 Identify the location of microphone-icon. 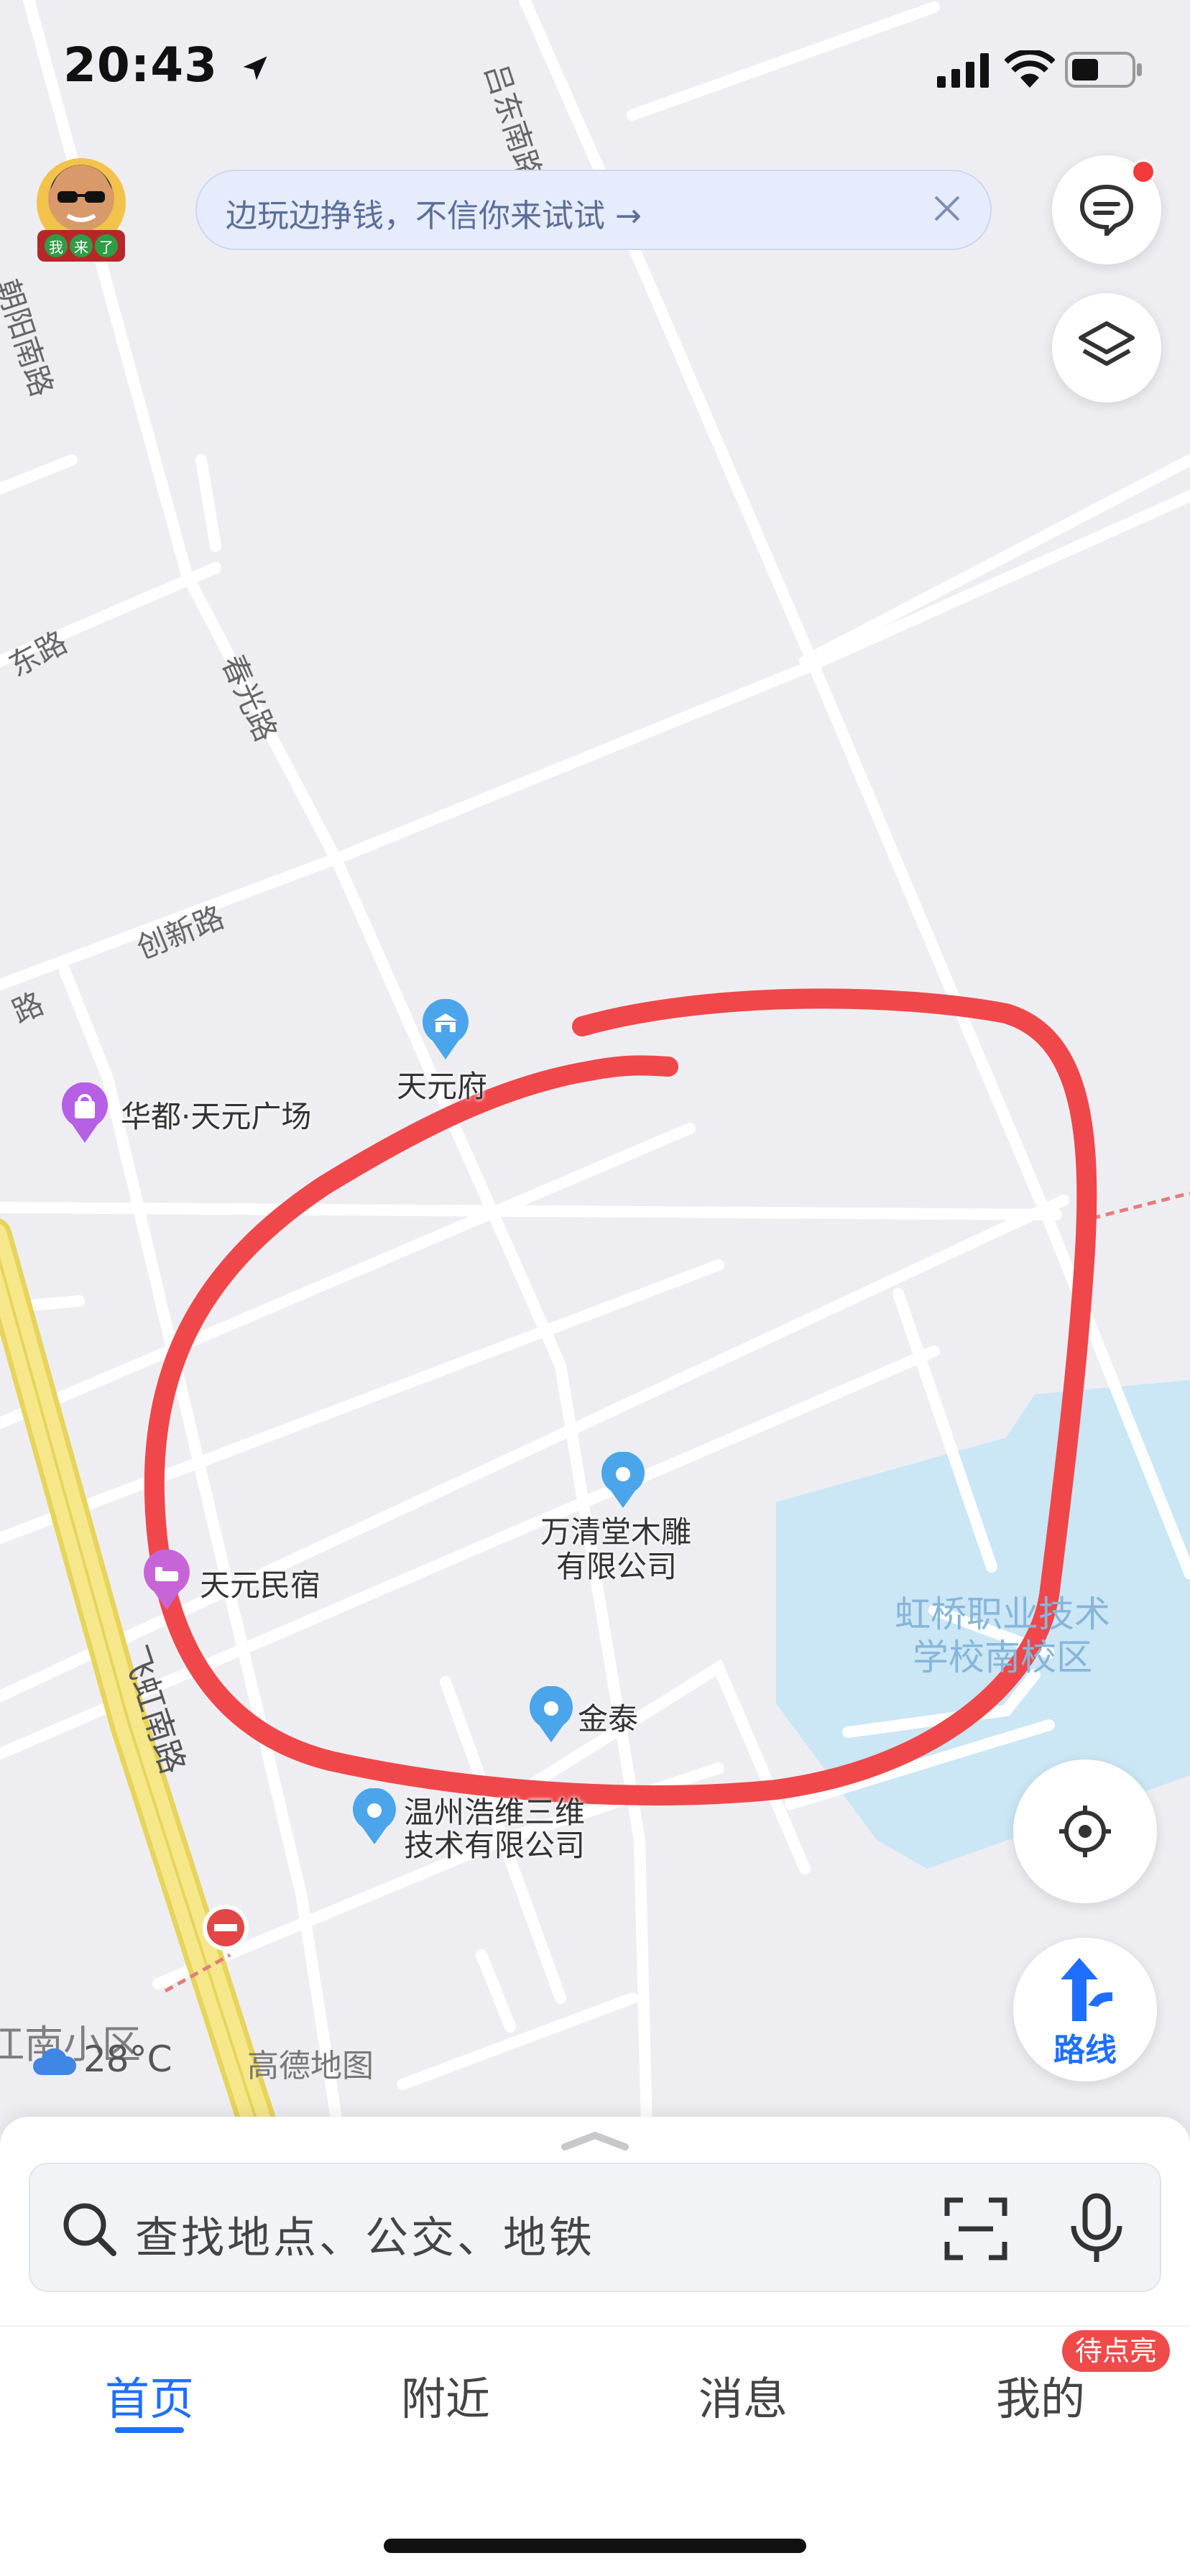
(1096, 2229).